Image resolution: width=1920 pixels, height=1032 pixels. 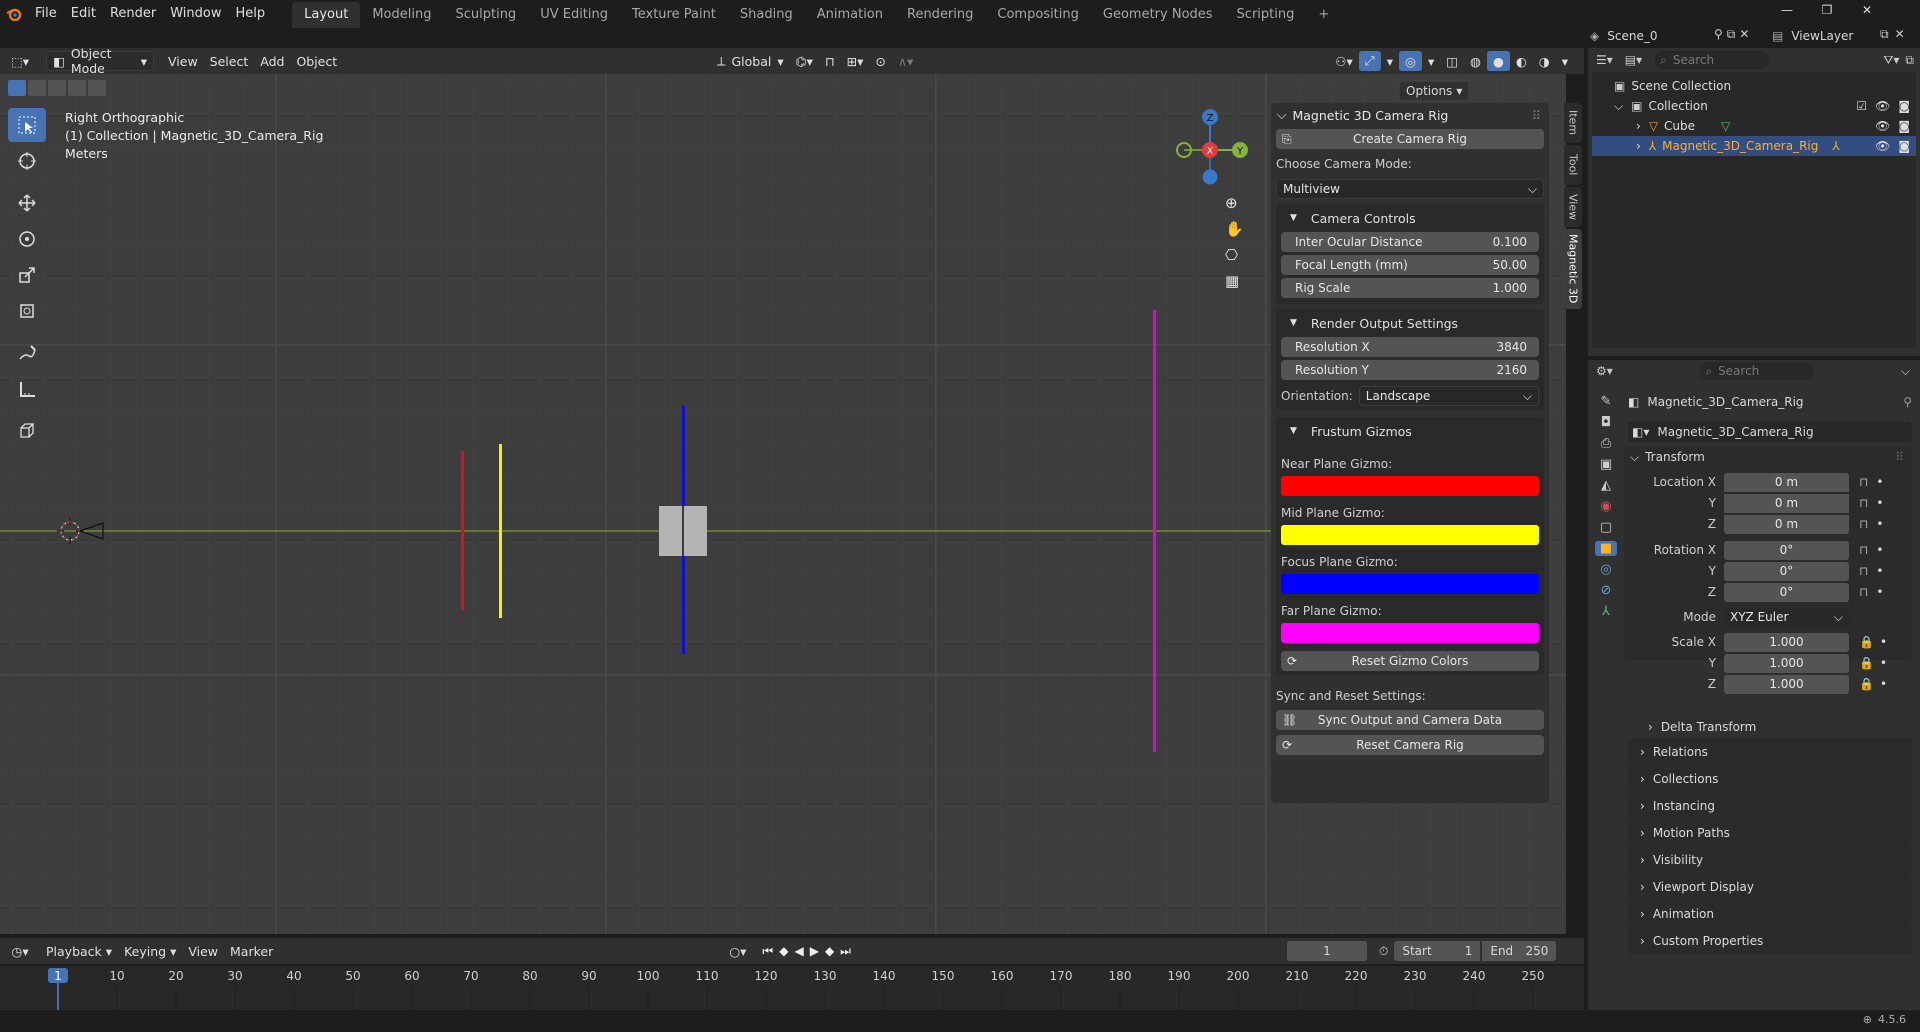 I want to click on outliner-item-camera-rig: › ⅄ Magnetic_3D_Camera_Rig ⅄ 👁 ◙, so click(x=1754, y=146).